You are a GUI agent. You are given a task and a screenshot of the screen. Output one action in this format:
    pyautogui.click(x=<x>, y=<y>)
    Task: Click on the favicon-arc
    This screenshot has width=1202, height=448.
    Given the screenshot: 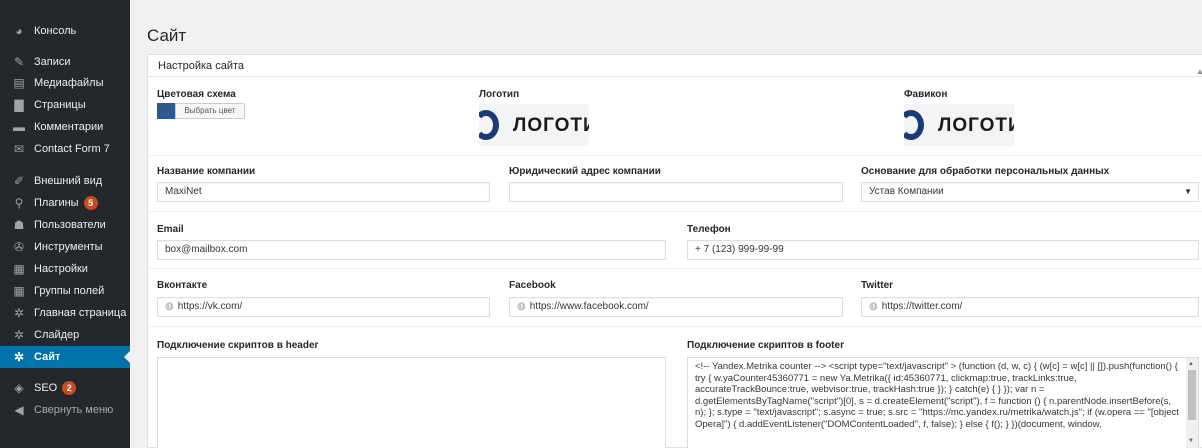 What is the action you would take?
    pyautogui.click(x=914, y=125)
    